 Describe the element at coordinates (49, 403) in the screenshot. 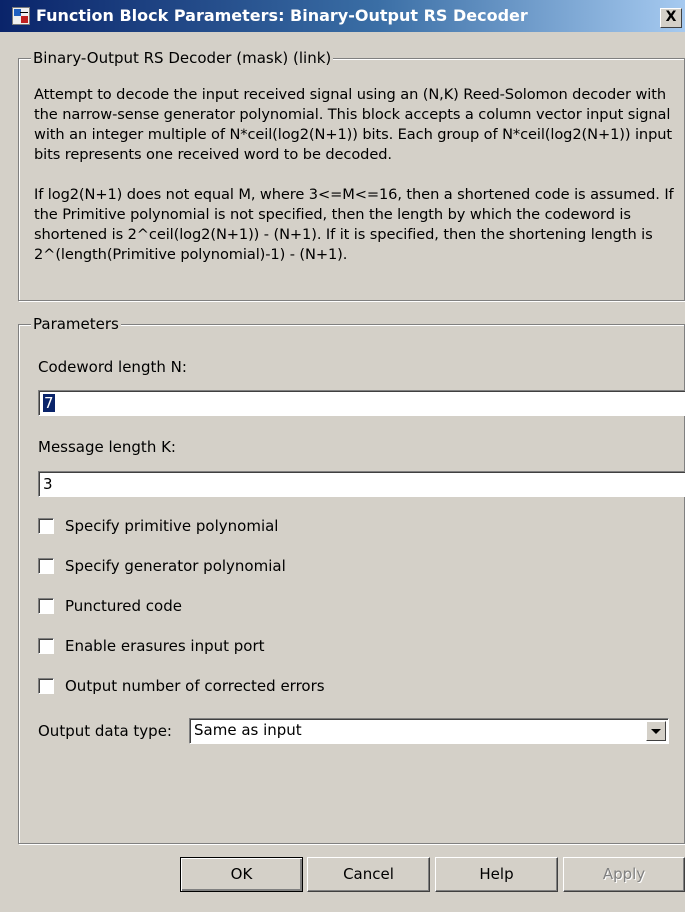

I see `codeword-length-value: 7` at that location.